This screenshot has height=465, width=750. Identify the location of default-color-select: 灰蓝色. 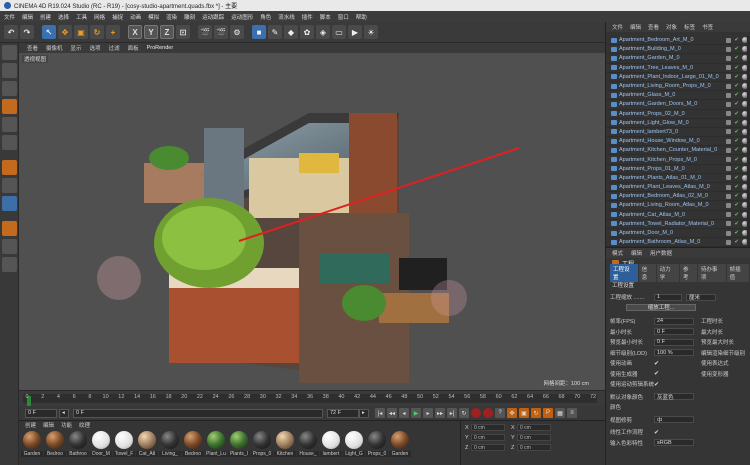
(674, 397).